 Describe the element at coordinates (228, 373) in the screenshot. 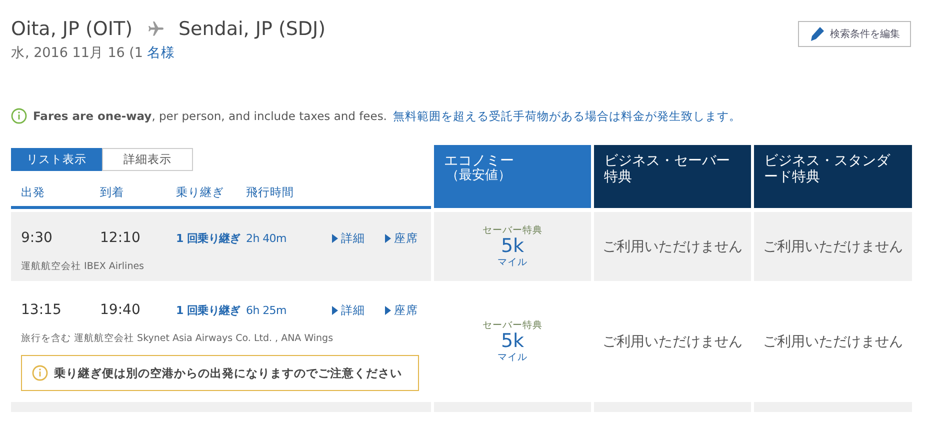

I see `warning-text: 乗り継ぎ便は別の空港からの出発になりますのでご注意ください` at that location.